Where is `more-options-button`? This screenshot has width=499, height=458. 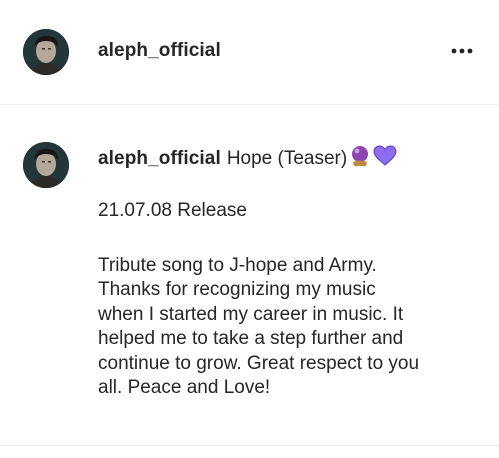 more-options-button is located at coordinates (462, 51).